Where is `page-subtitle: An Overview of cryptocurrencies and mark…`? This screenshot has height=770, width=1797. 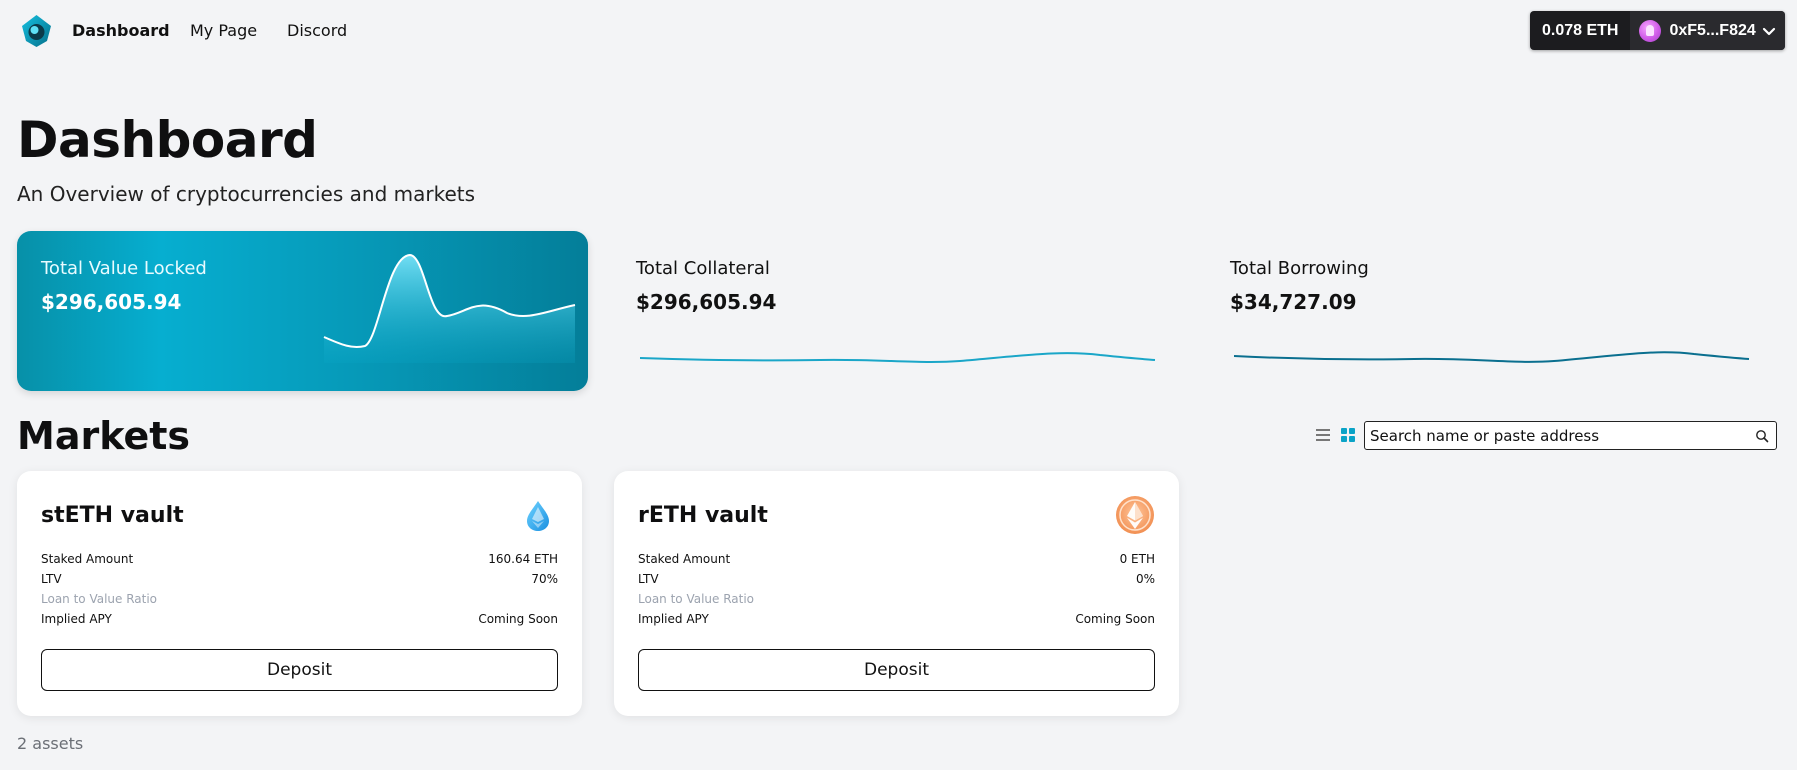
page-subtitle: An Overview of cryptocurrencies and mark… is located at coordinates (246, 194).